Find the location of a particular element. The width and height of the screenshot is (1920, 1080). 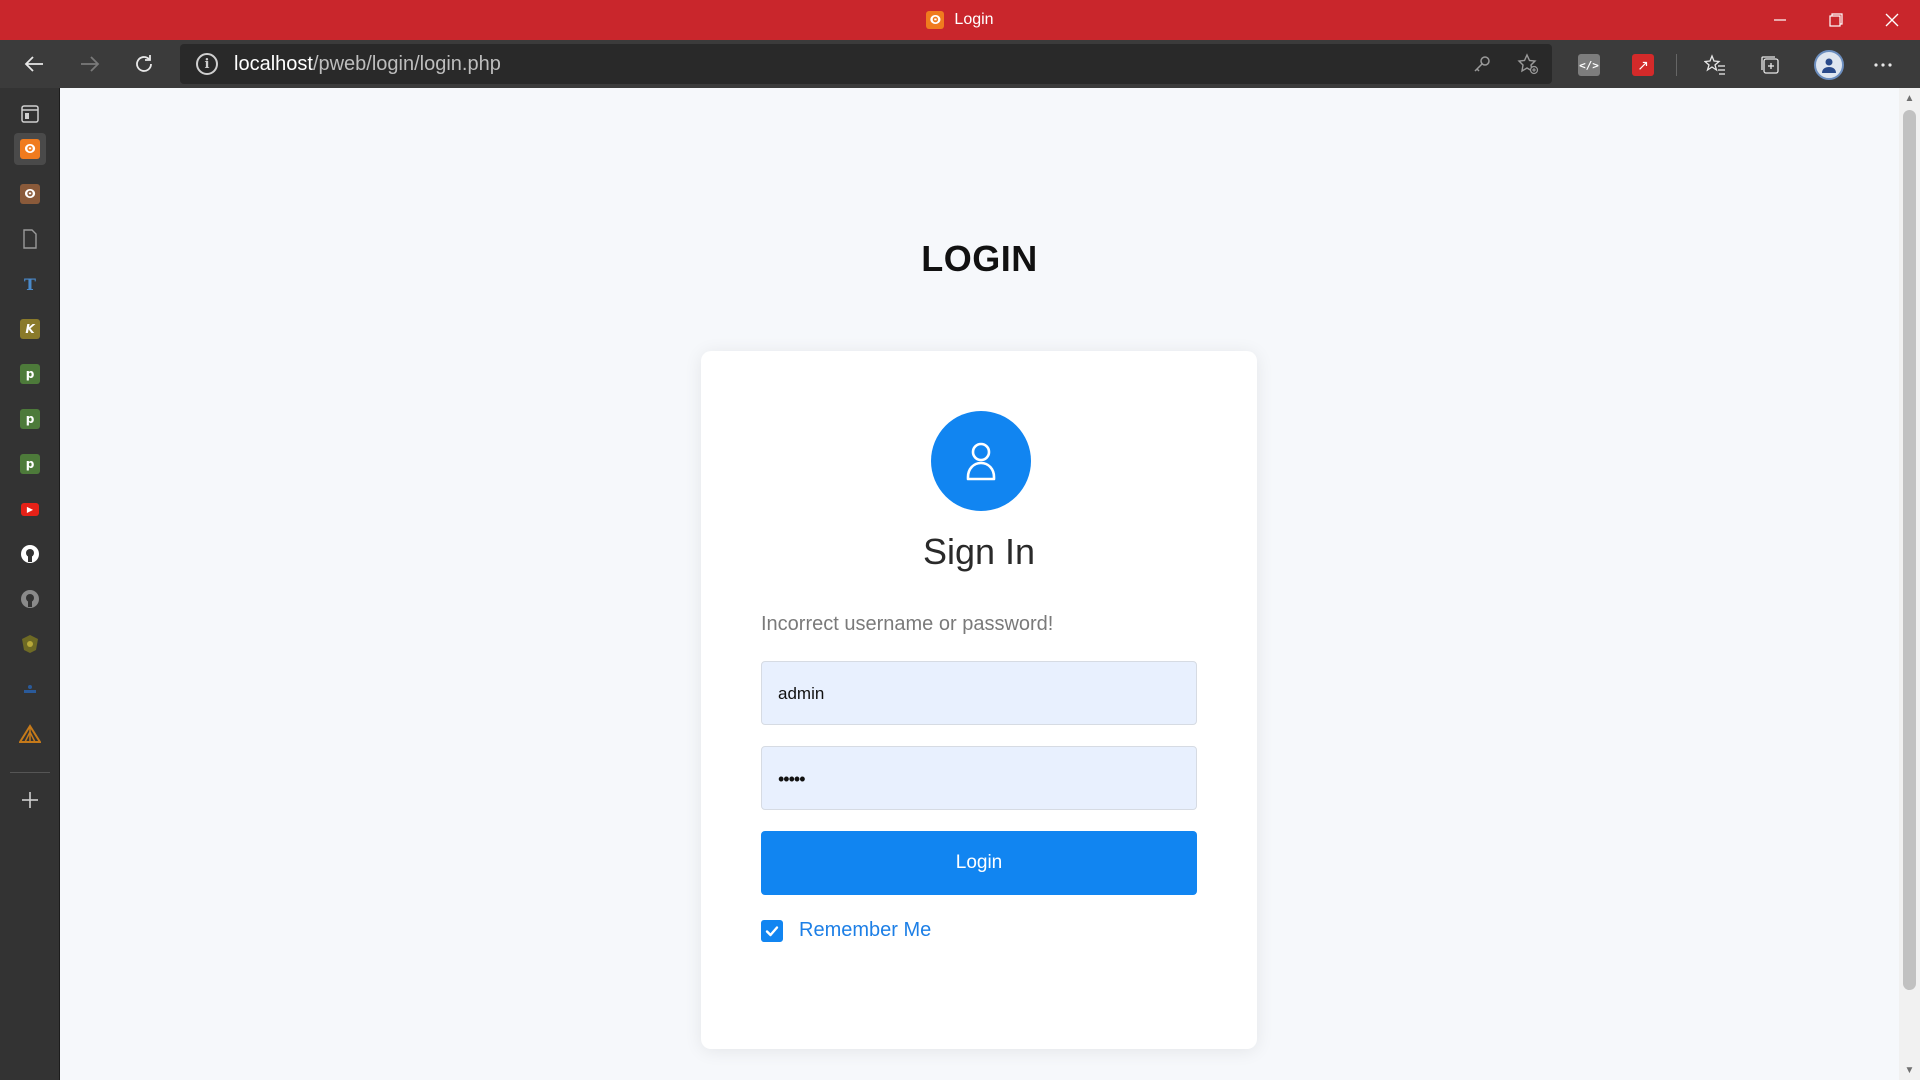

shield-icon is located at coordinates (30, 644).